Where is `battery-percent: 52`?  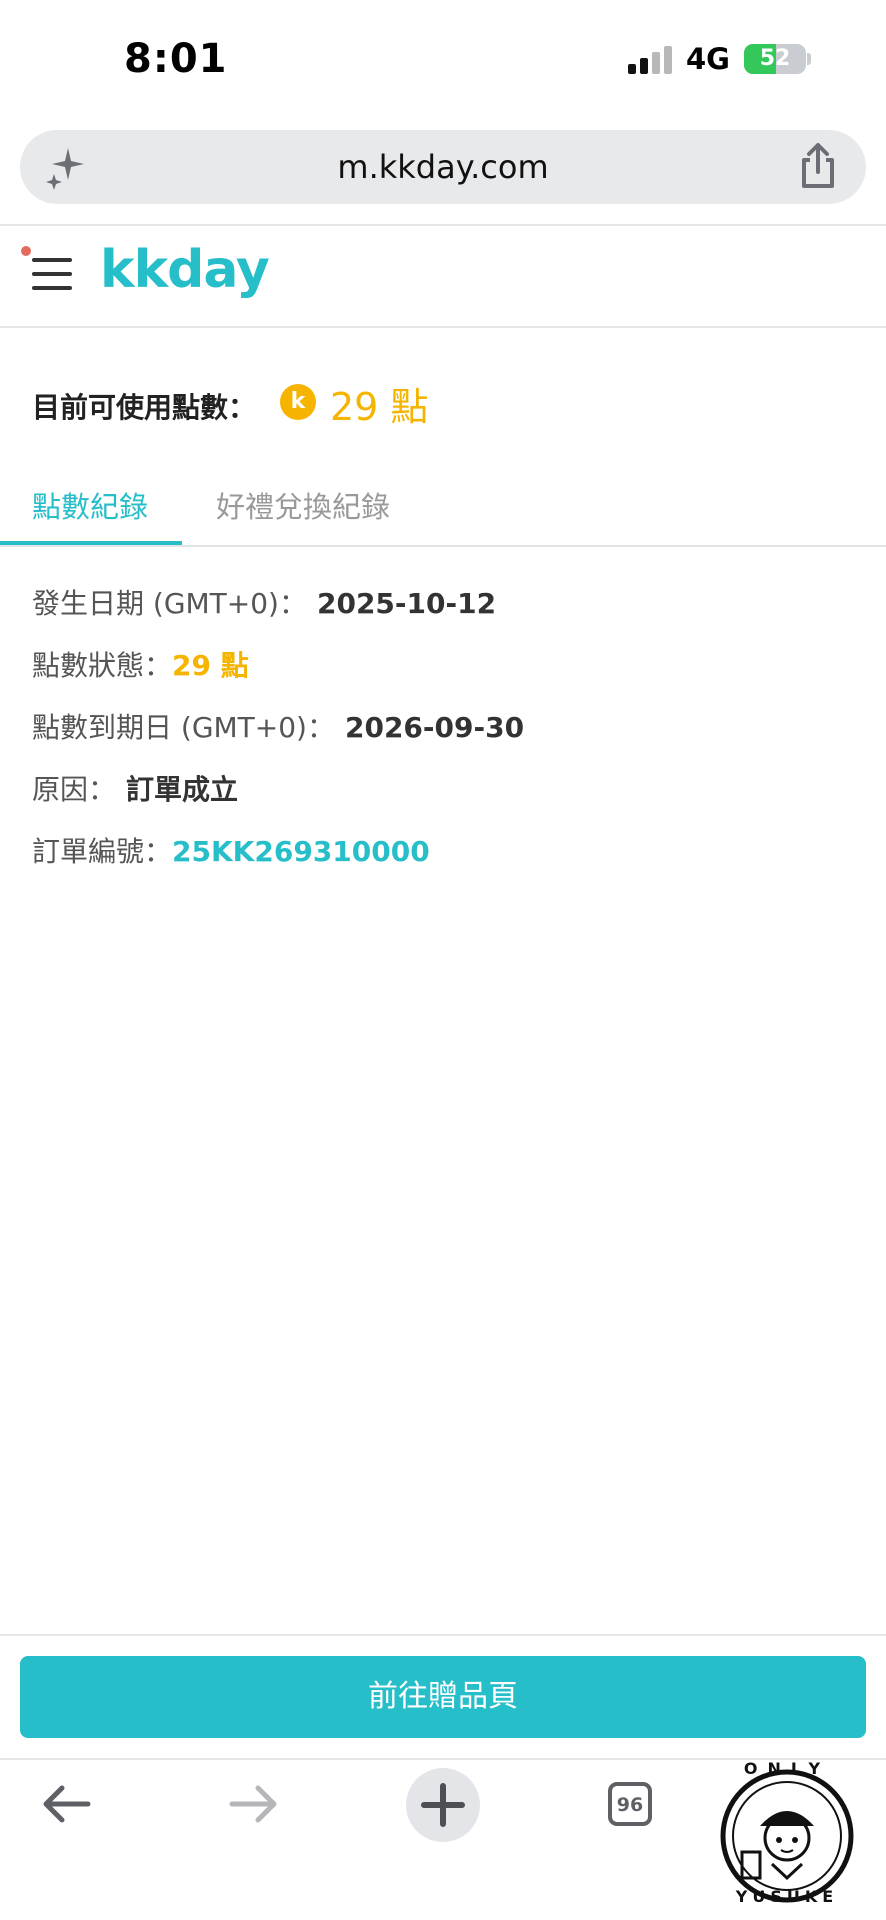
battery-percent: 52 is located at coordinates (775, 58).